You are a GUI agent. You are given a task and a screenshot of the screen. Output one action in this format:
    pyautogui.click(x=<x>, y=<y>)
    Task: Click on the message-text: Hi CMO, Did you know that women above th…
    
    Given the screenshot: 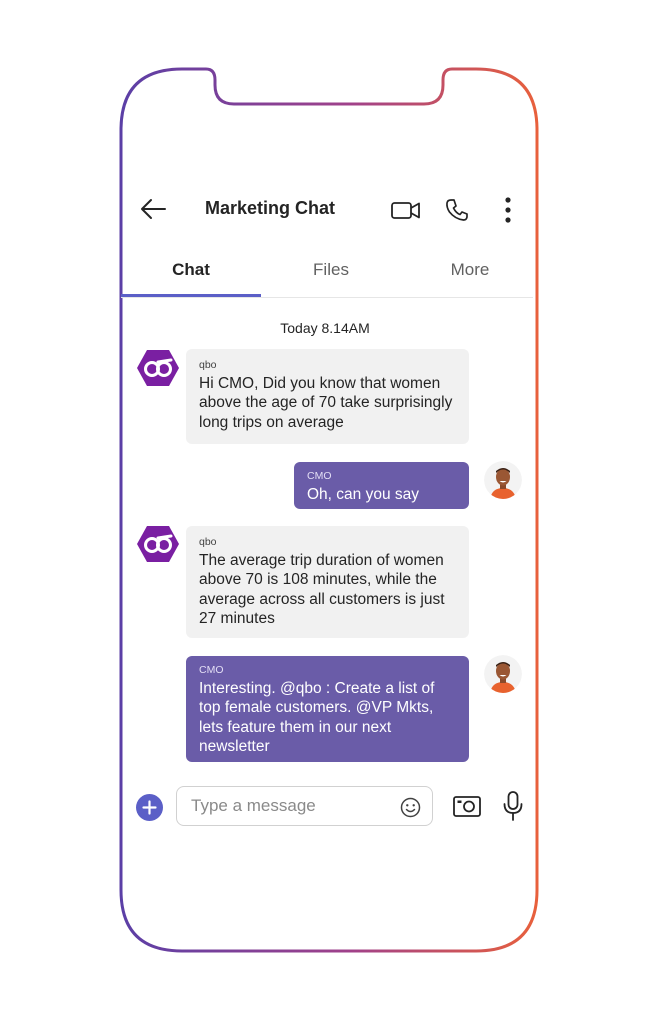 What is the action you would take?
    pyautogui.click(x=326, y=403)
    